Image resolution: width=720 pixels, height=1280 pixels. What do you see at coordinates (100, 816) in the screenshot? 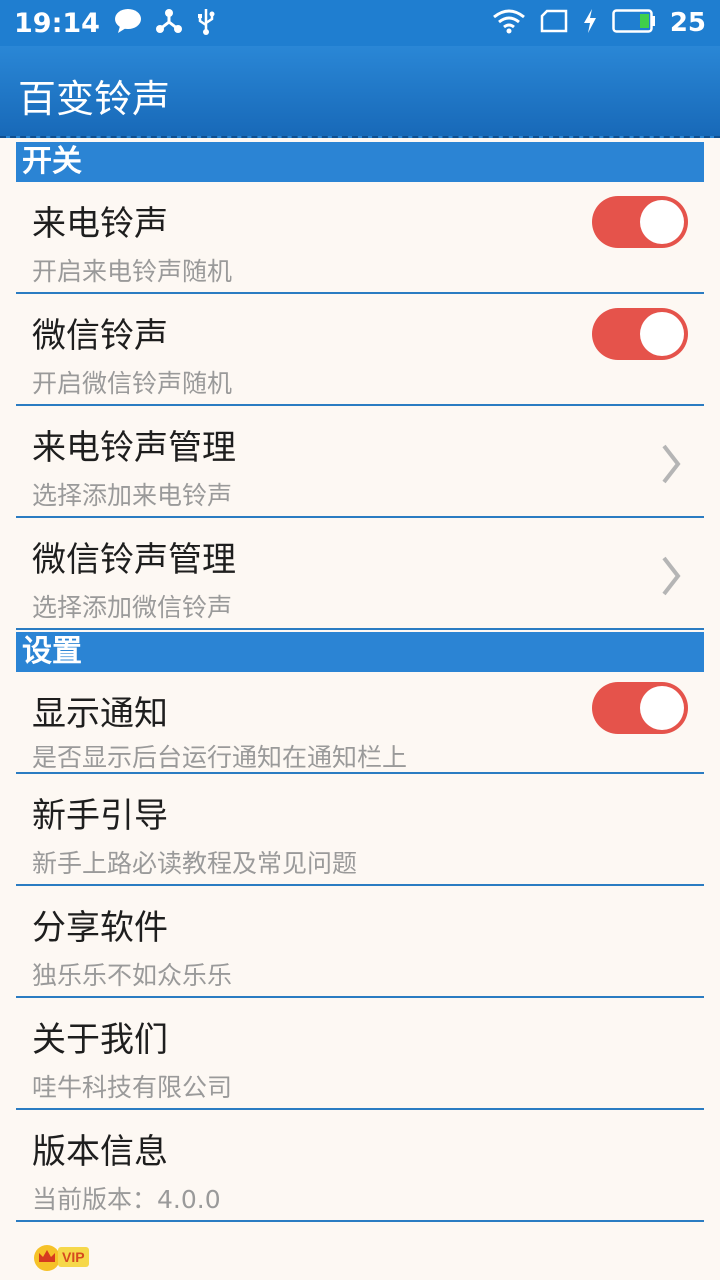
I see `row-title: 新手引导` at bounding box center [100, 816].